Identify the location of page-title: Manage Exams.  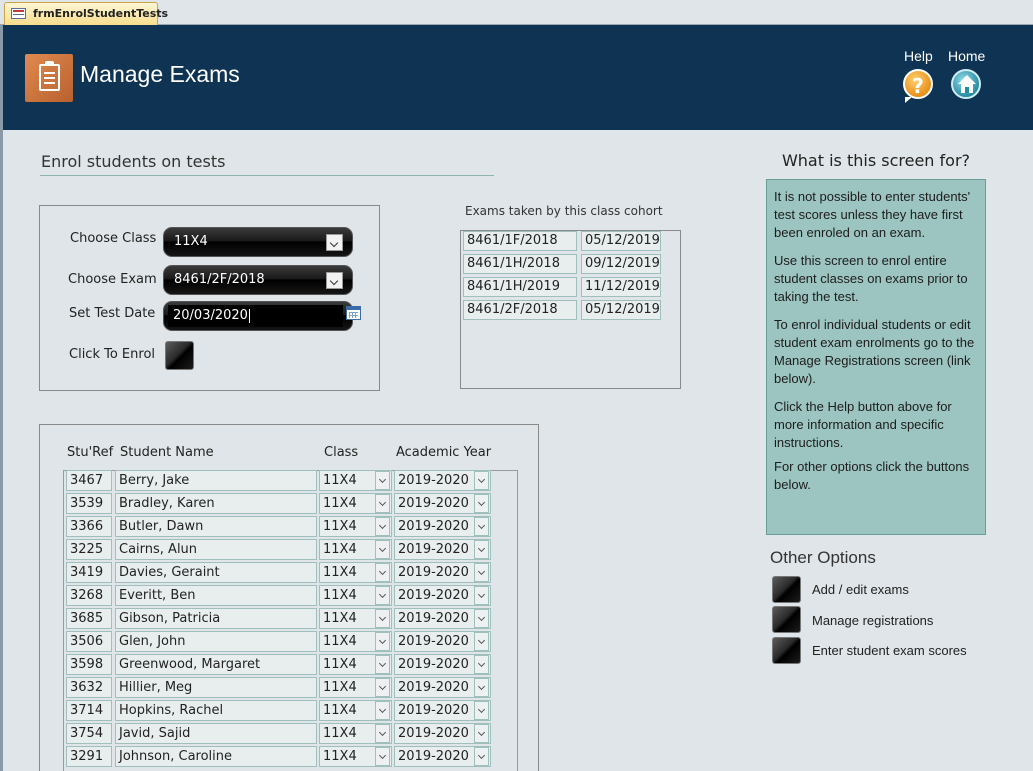
(160, 74).